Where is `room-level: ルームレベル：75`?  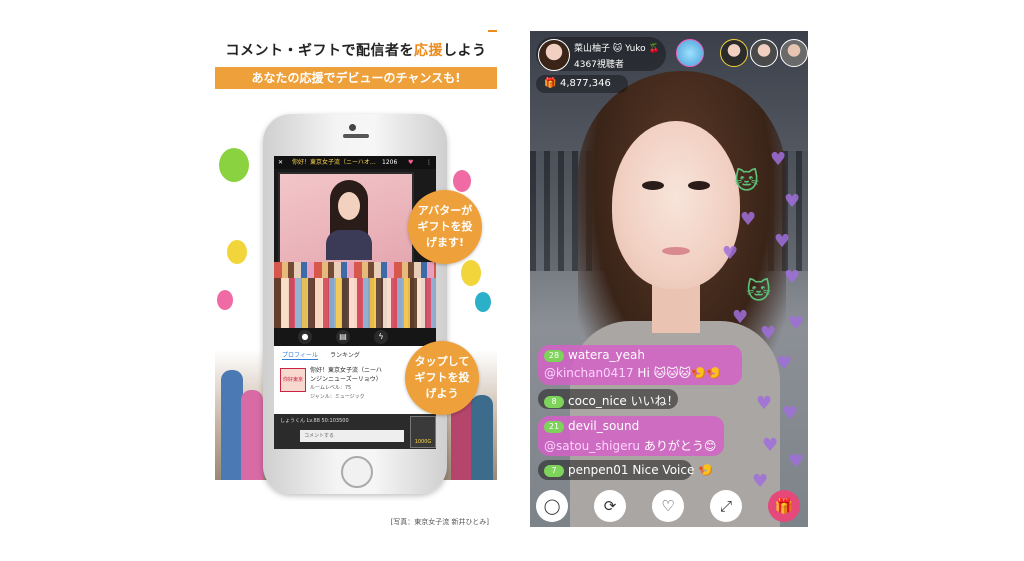
room-level: ルームレベル：75 is located at coordinates (331, 388).